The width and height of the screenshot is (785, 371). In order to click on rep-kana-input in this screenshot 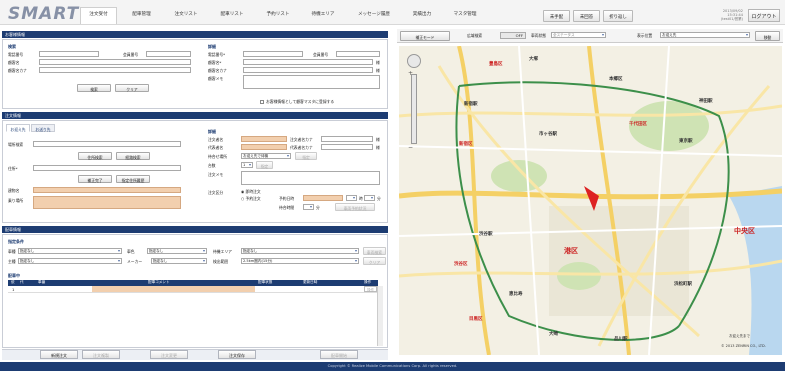, I will do `click(347, 147)`.